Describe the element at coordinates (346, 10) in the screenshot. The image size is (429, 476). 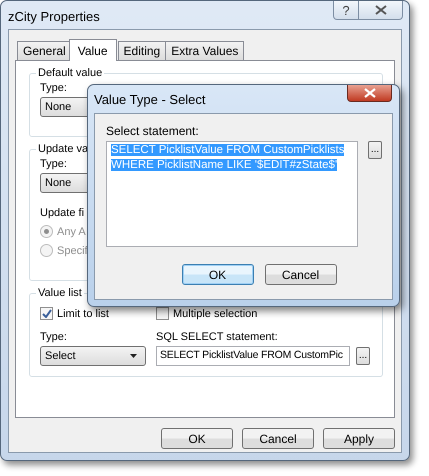
I see `help-button: ?` at that location.